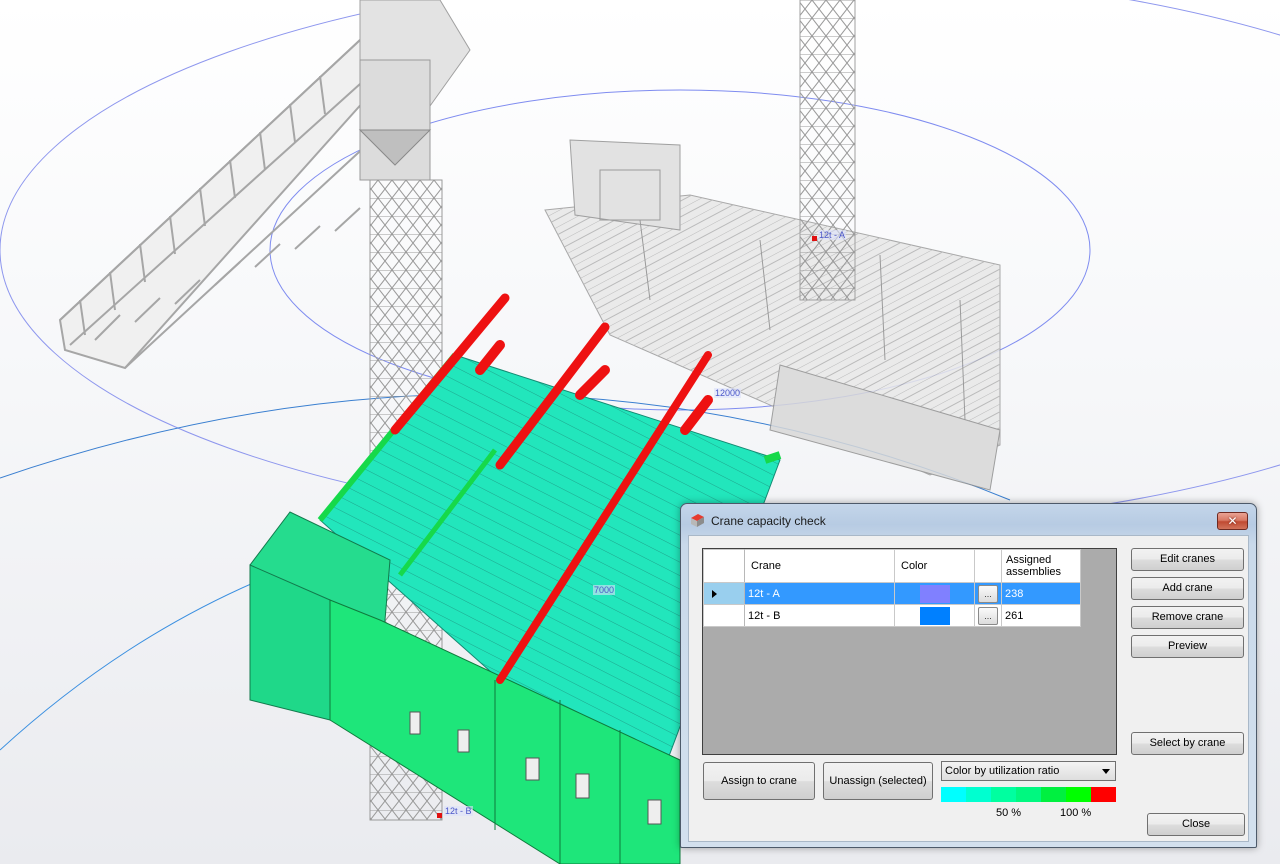 The image size is (1280, 864). Describe the element at coordinates (832, 235) in the screenshot. I see `crane-a-label: 12t - A` at that location.